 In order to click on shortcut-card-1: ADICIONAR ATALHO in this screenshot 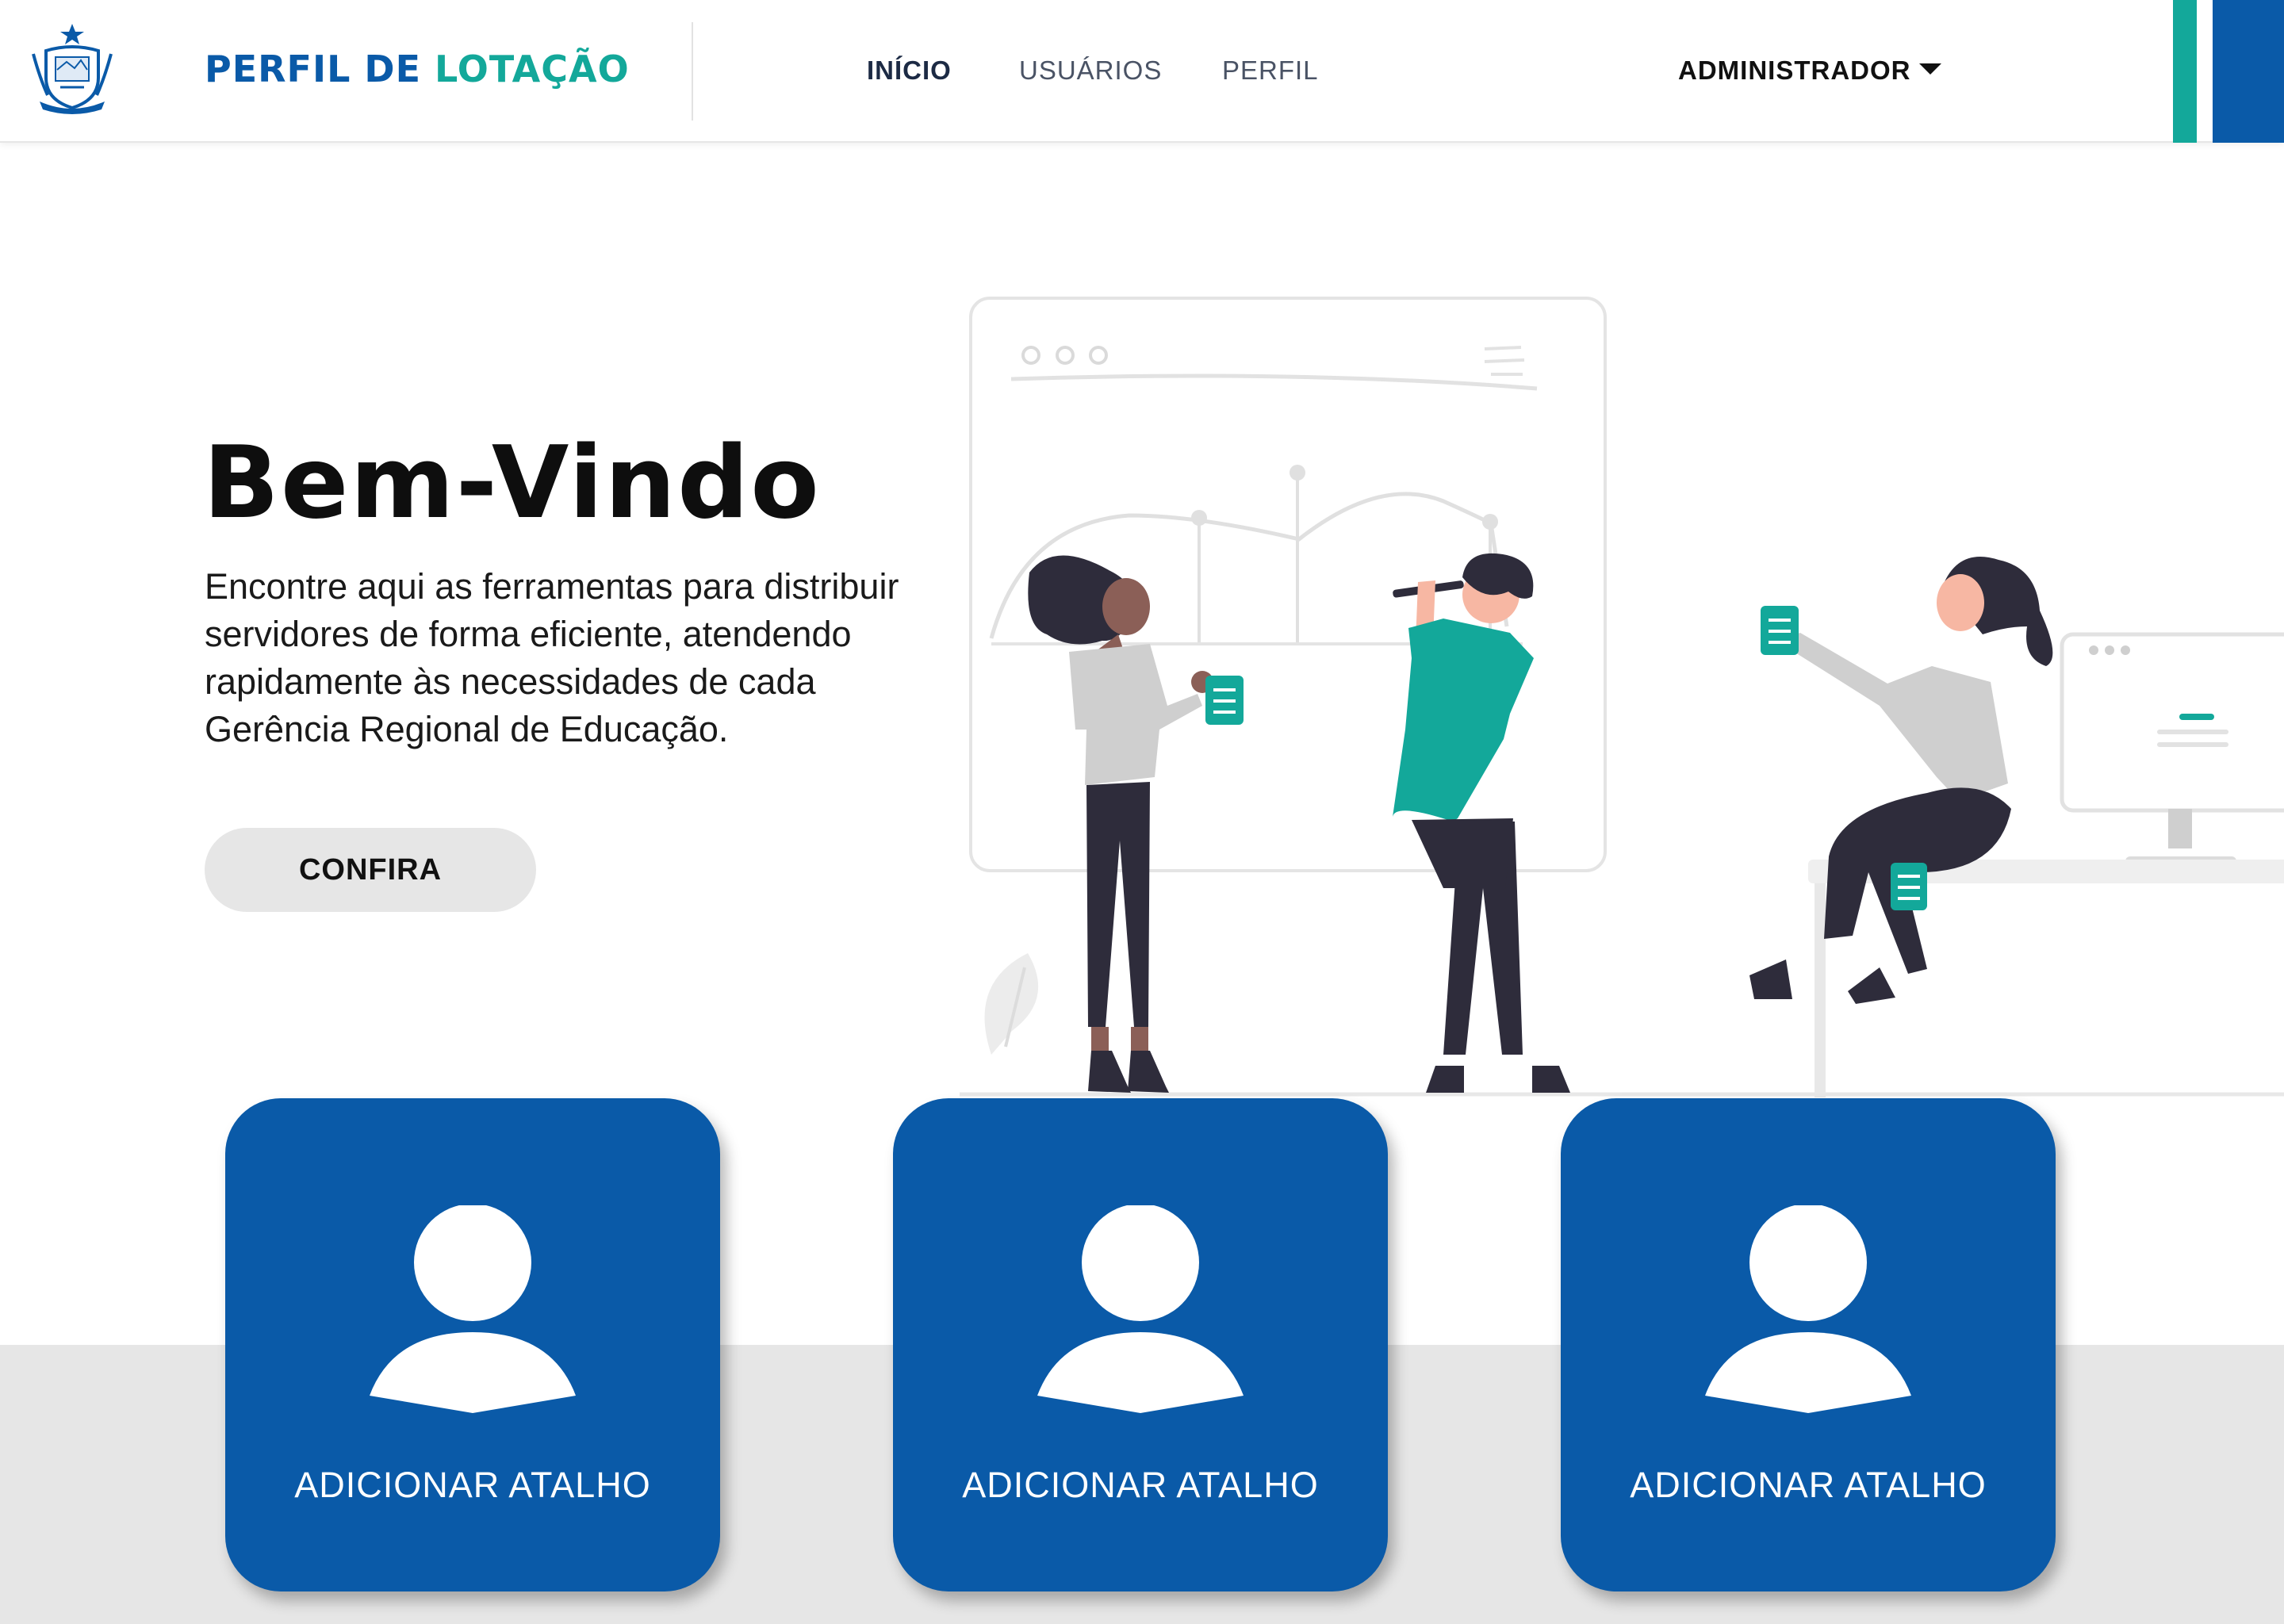, I will do `click(472, 1344)`.